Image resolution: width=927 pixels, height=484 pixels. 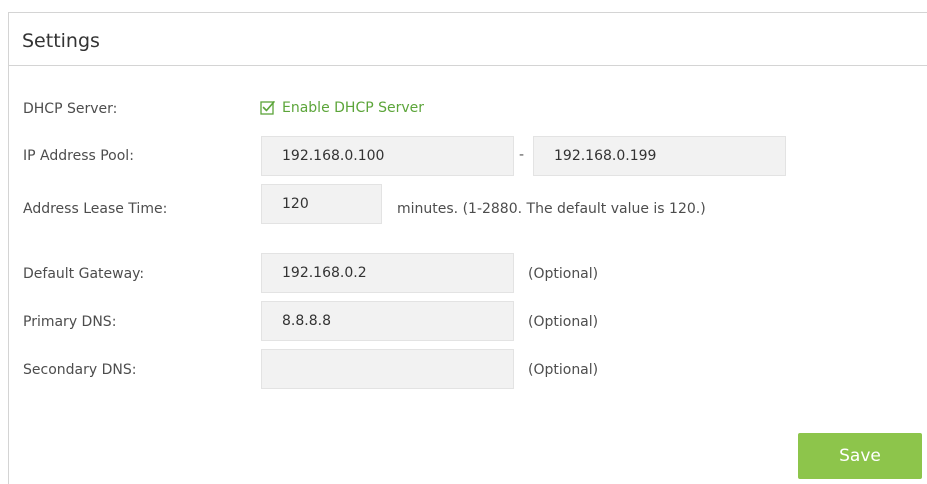 What do you see at coordinates (70, 109) in the screenshot?
I see `dhcp-server-label: DHCP Server:` at bounding box center [70, 109].